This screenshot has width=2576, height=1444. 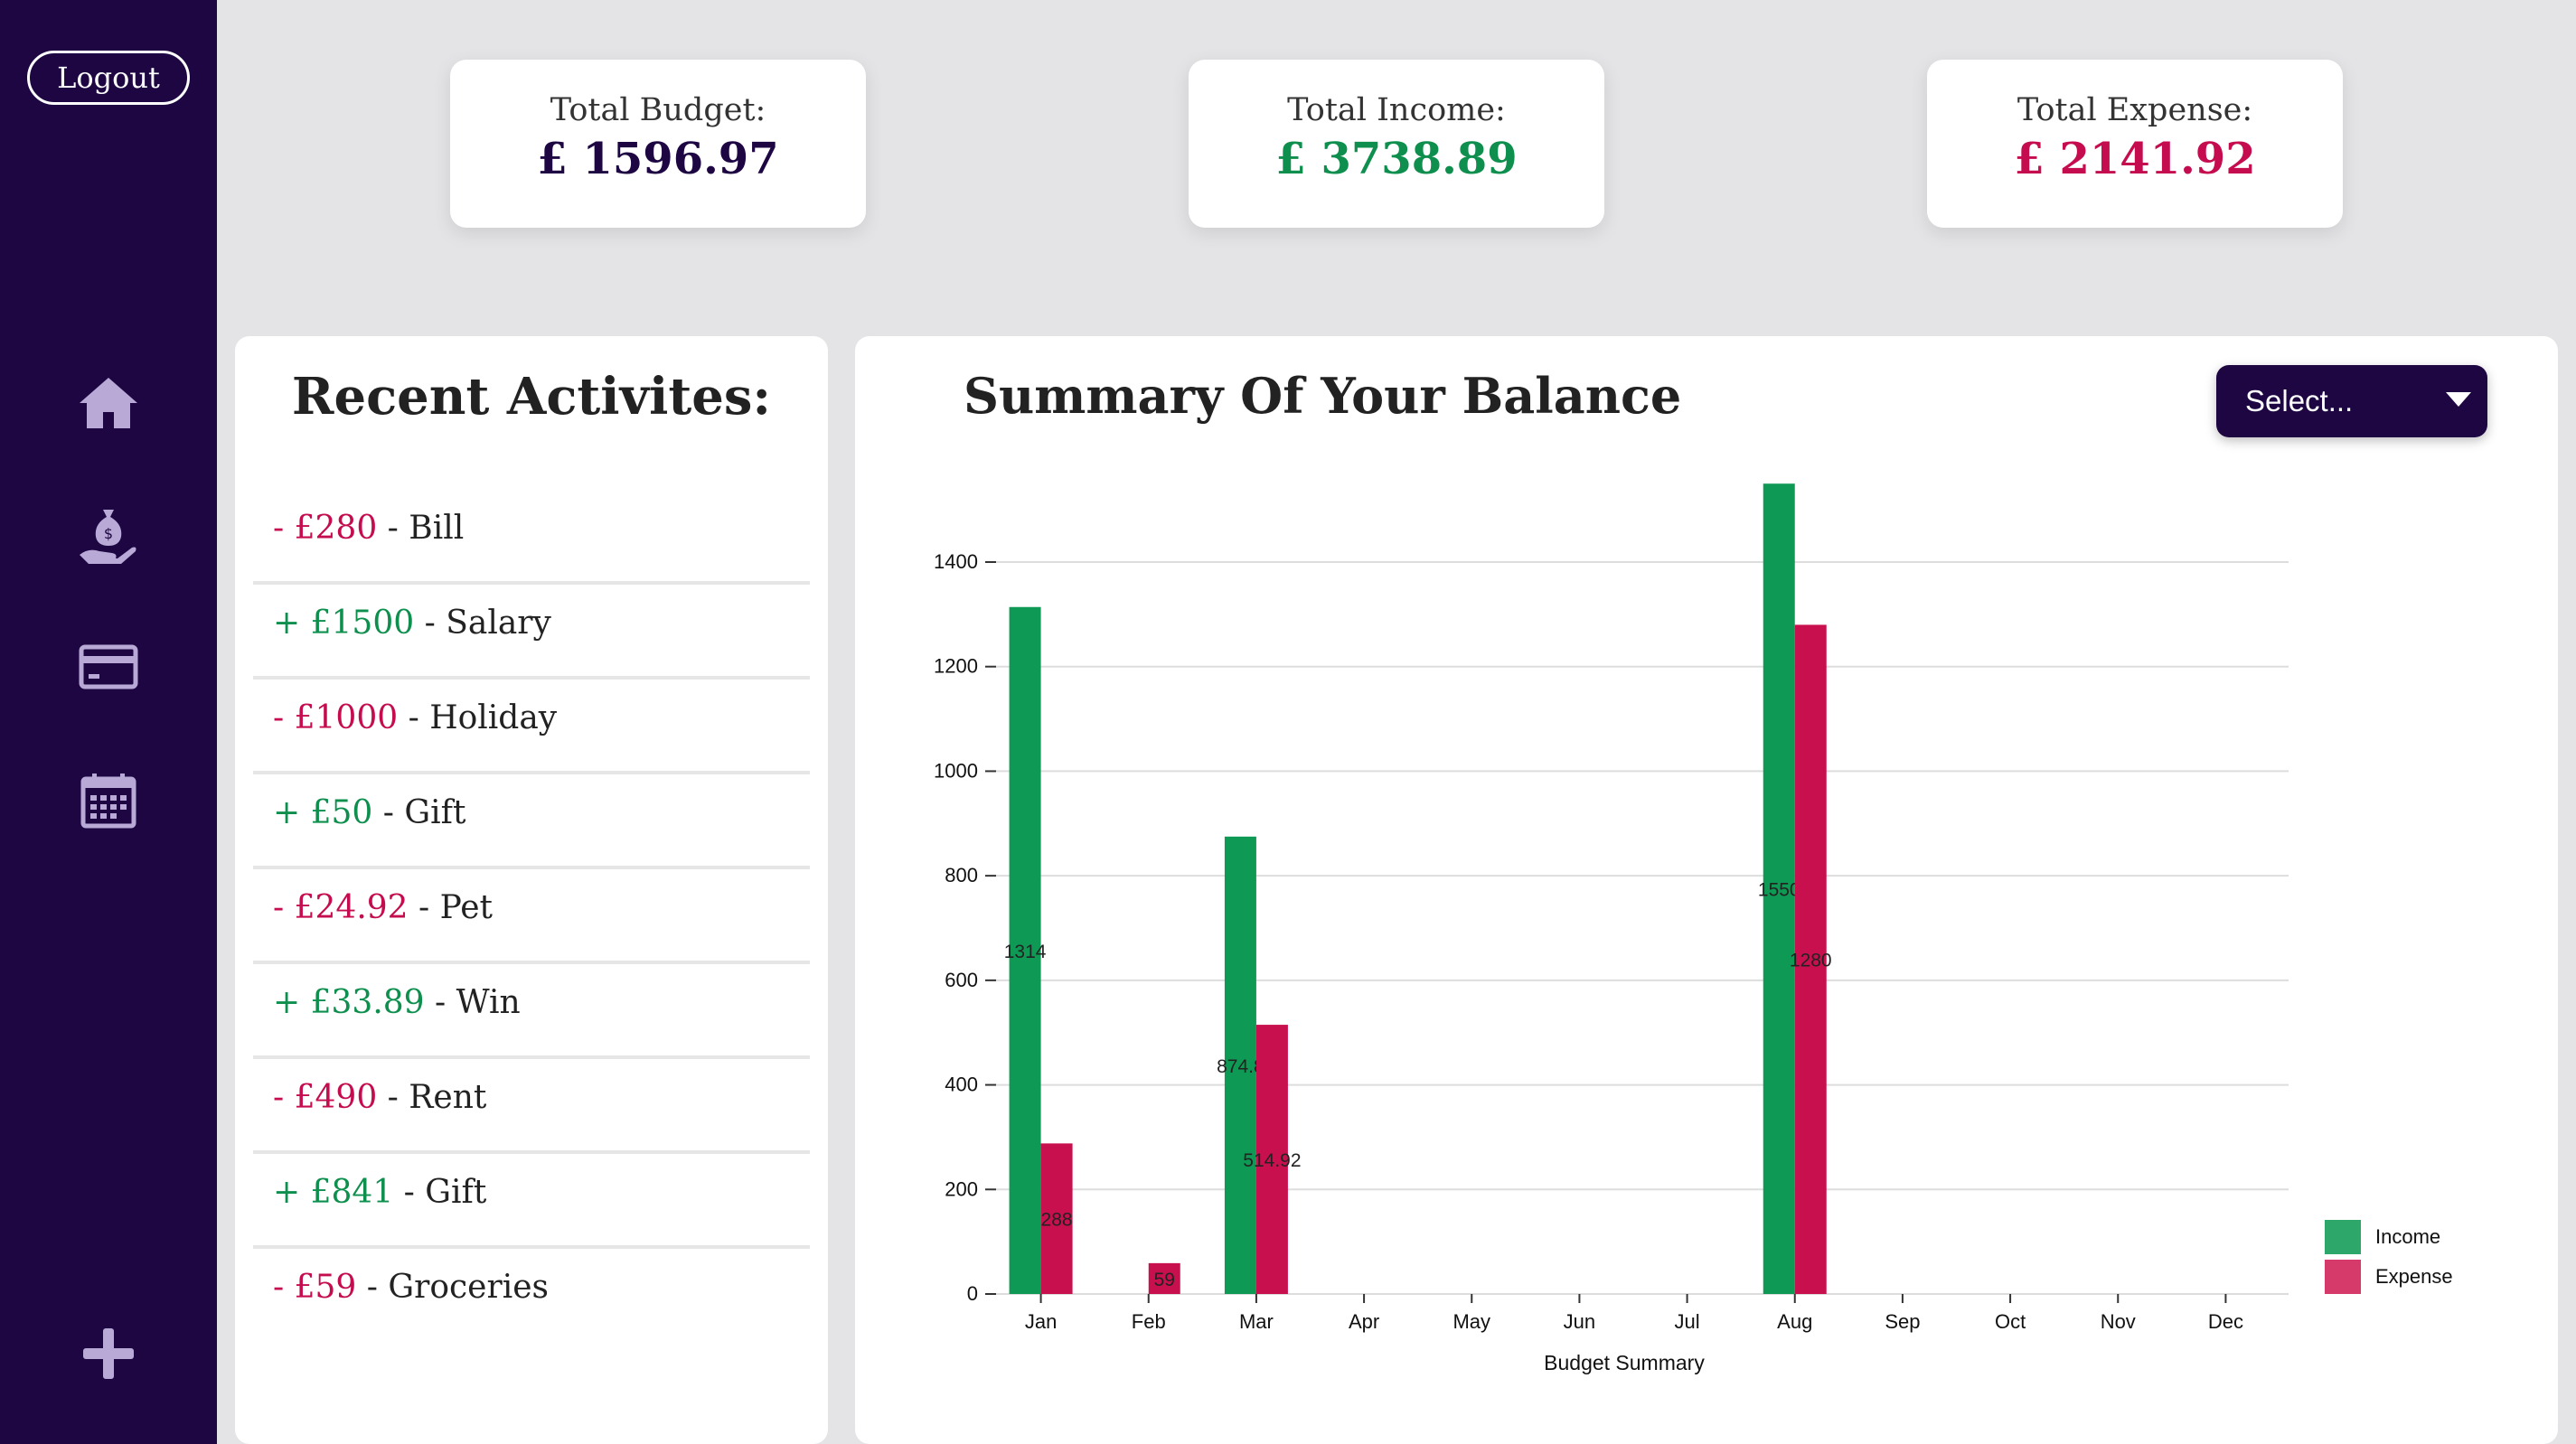 I want to click on activity-item: - £1000 - Holiday, so click(x=531, y=727).